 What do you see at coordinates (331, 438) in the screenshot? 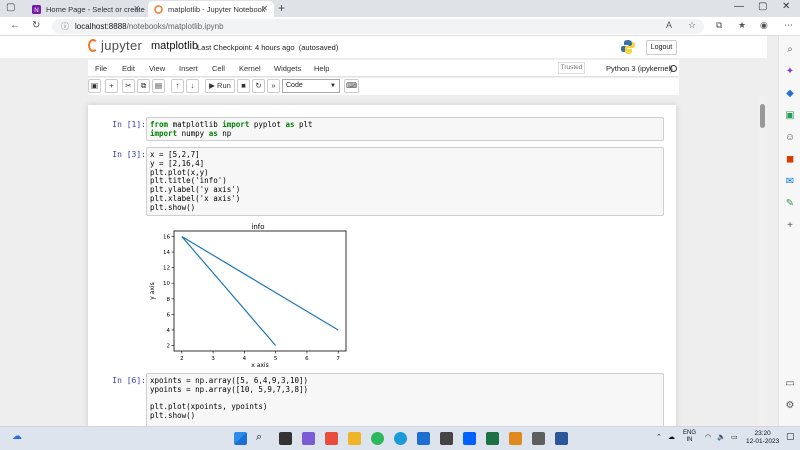
I see `office-app-icon` at bounding box center [331, 438].